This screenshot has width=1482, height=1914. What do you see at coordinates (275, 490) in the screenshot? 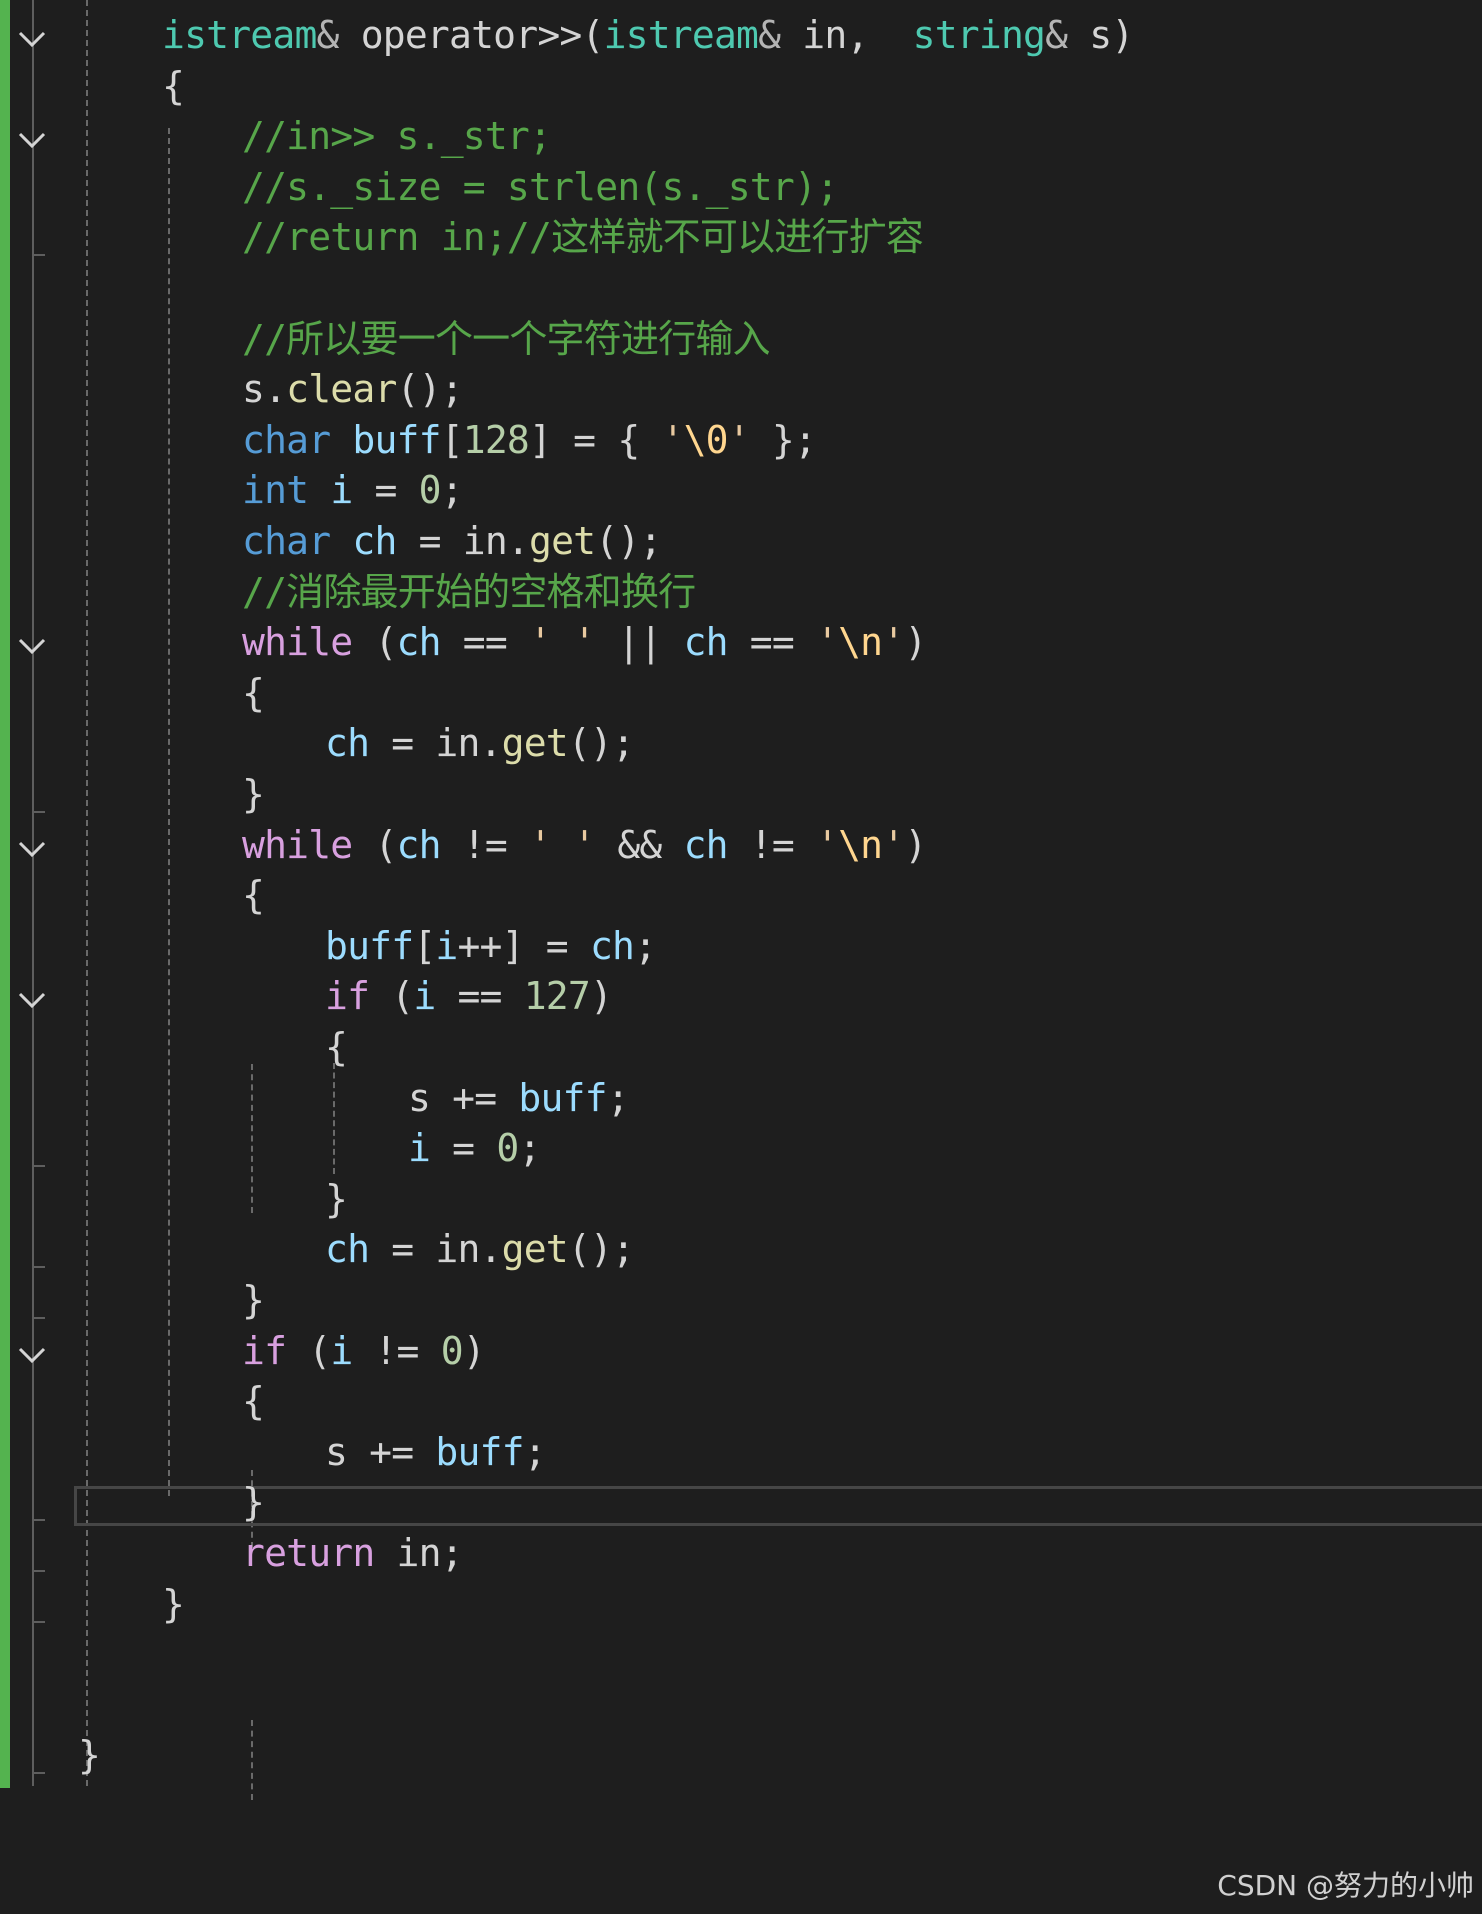
I see `code-token: int` at bounding box center [275, 490].